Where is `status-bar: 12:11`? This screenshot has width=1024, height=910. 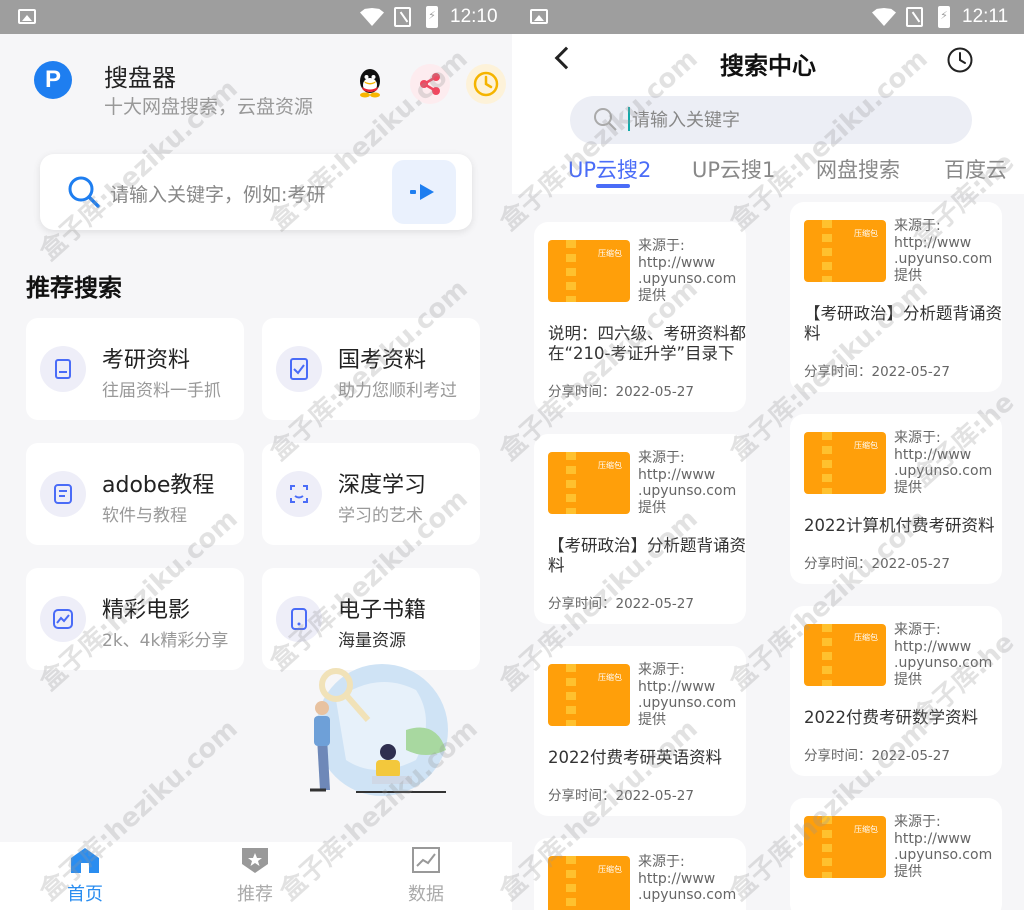 status-bar: 12:11 is located at coordinates (768, 17).